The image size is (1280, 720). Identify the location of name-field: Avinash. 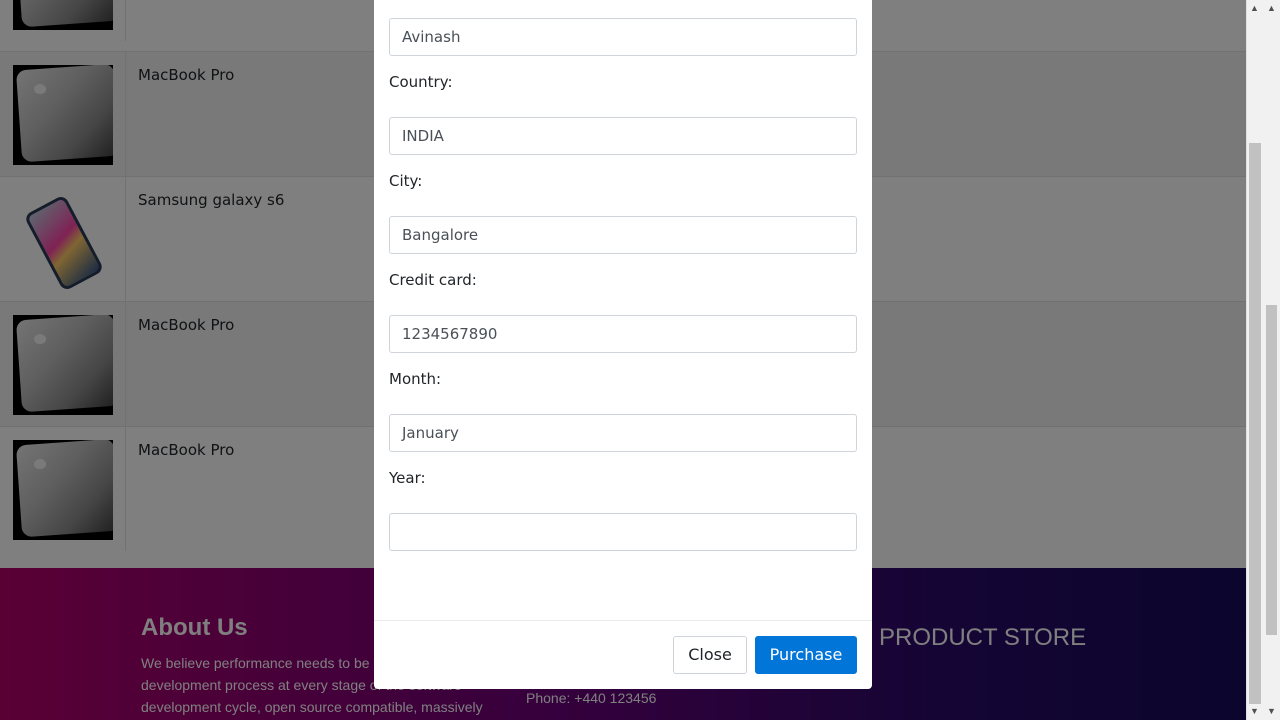
(623, 37).